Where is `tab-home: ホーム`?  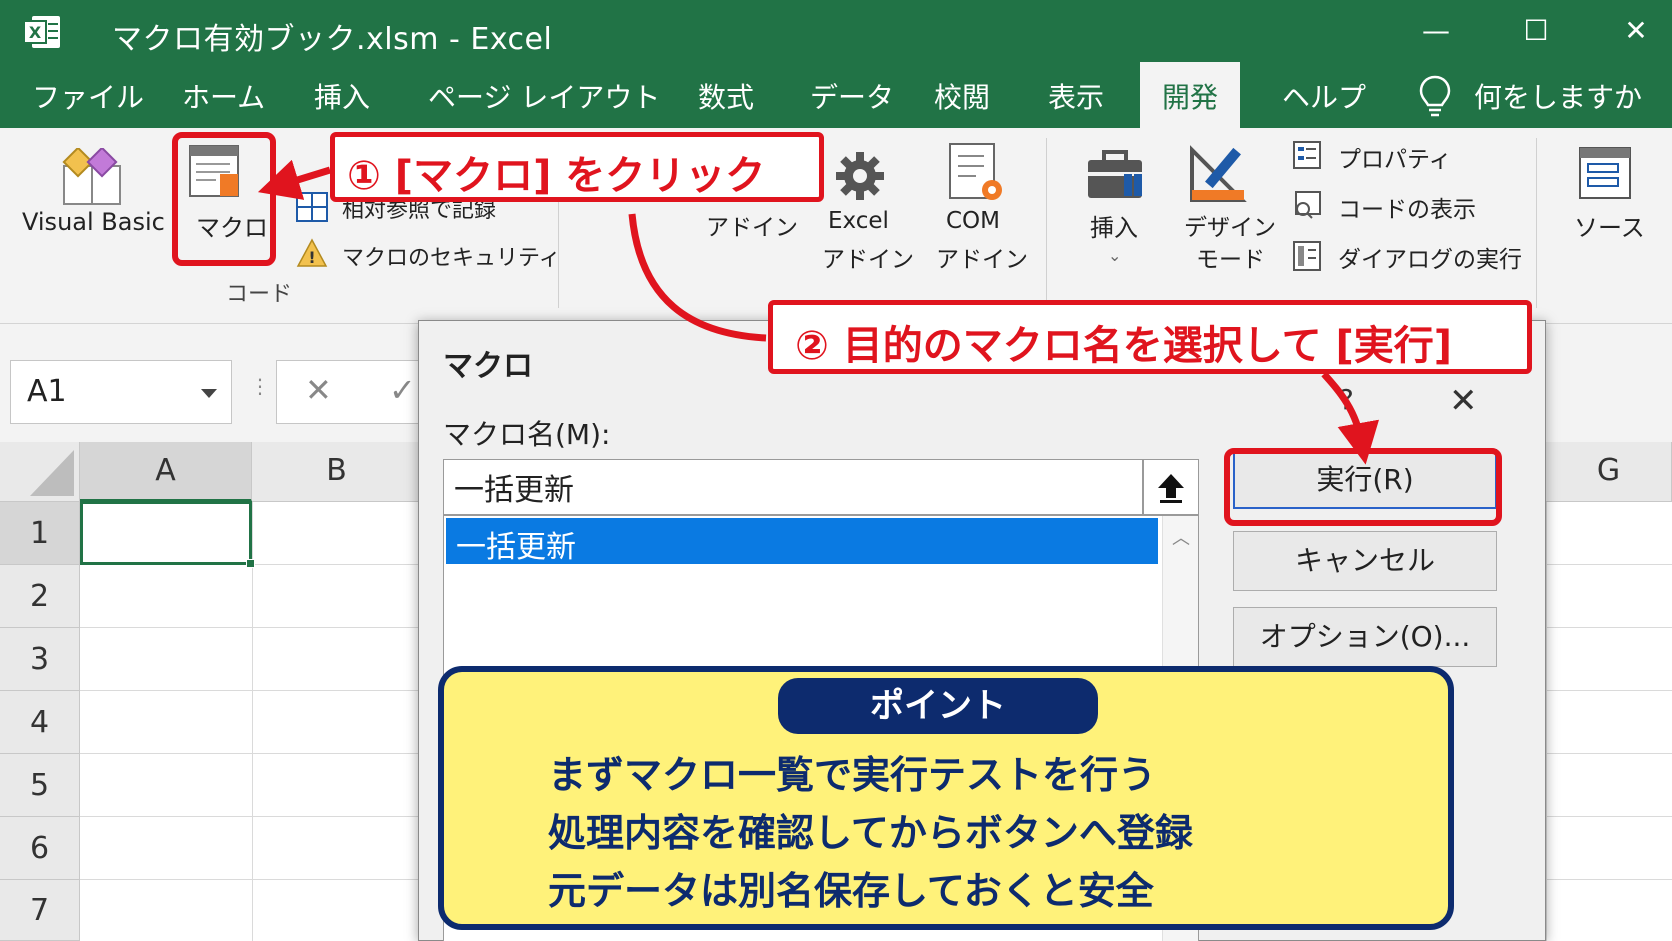 tab-home: ホーム is located at coordinates (223, 96).